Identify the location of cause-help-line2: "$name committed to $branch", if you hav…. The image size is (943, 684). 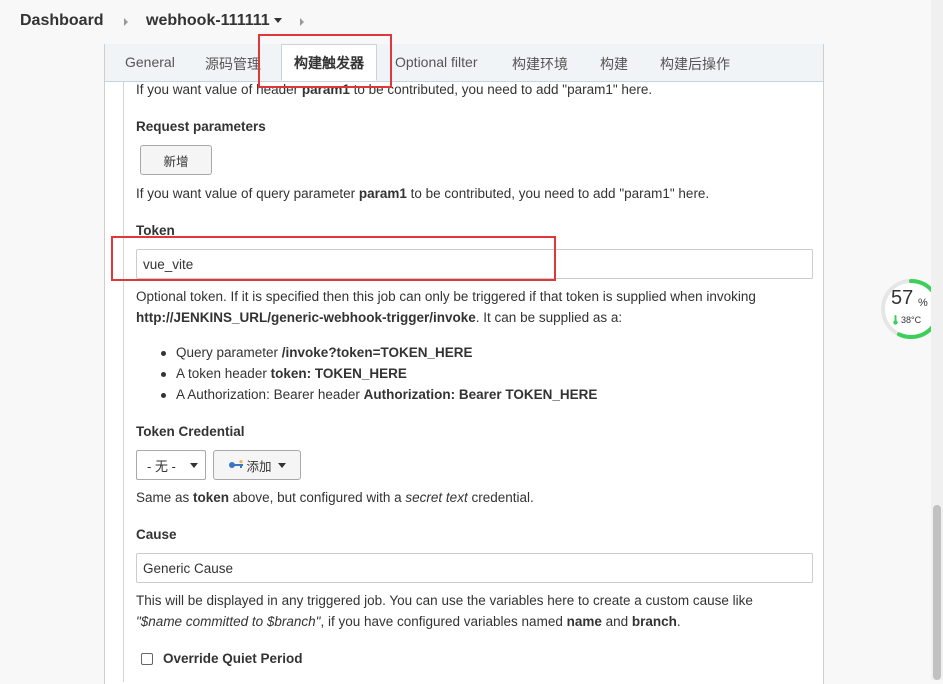
(408, 621).